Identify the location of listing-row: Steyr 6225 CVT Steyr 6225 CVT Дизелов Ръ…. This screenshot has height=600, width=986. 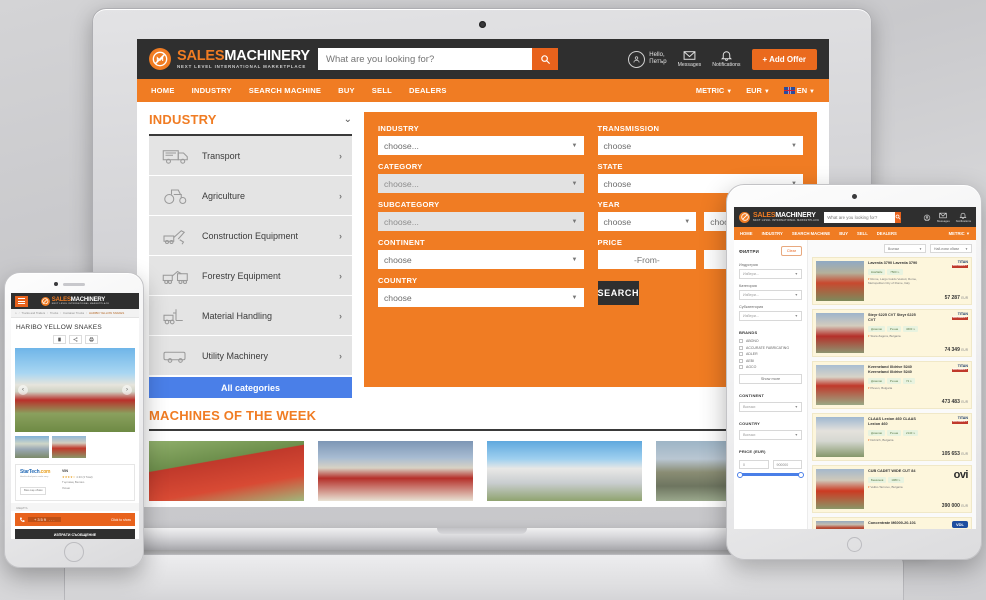
(892, 333).